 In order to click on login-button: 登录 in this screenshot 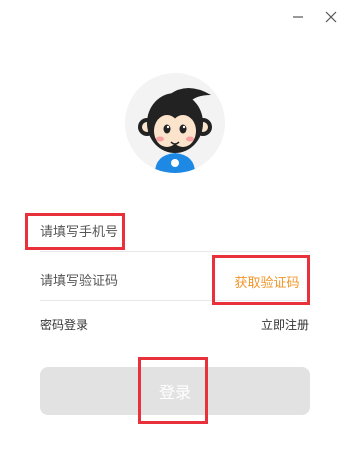, I will do `click(175, 391)`.